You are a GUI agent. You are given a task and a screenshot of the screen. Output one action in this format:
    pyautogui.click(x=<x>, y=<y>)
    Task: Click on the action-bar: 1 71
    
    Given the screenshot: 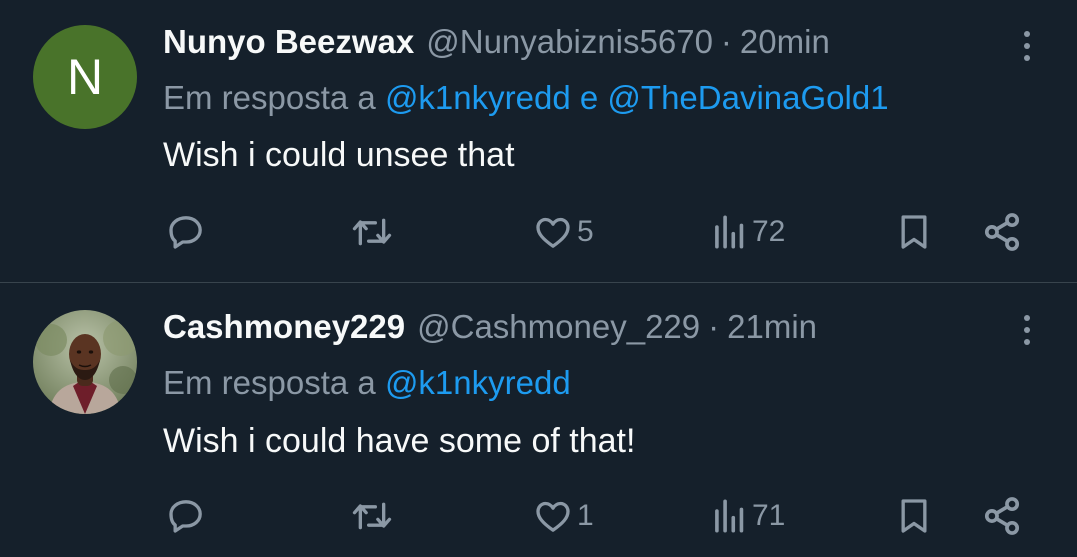 What is the action you would take?
    pyautogui.click(x=538, y=516)
    